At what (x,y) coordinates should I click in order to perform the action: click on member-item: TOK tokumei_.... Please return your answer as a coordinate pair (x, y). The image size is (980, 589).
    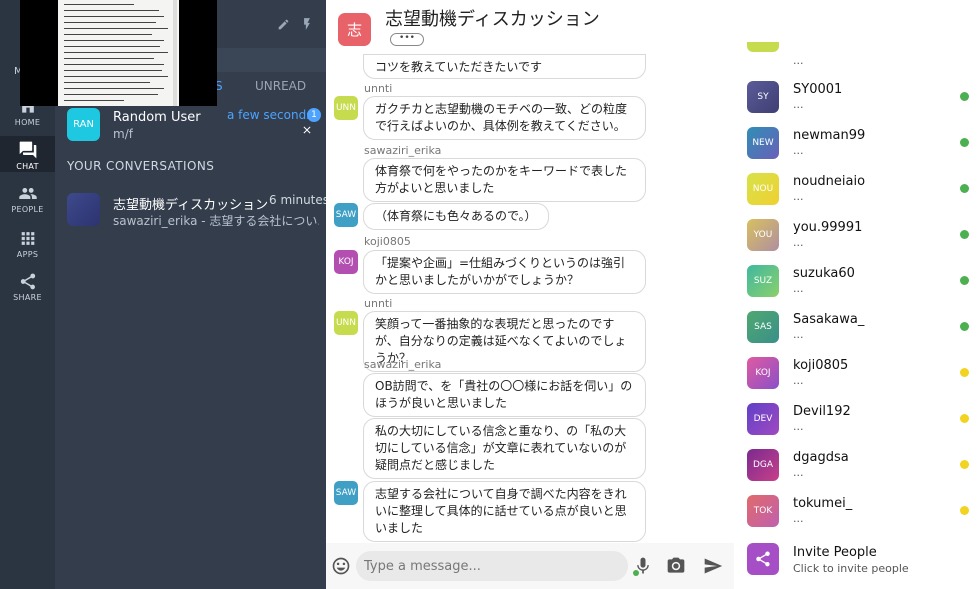
    Looking at the image, I should click on (857, 513).